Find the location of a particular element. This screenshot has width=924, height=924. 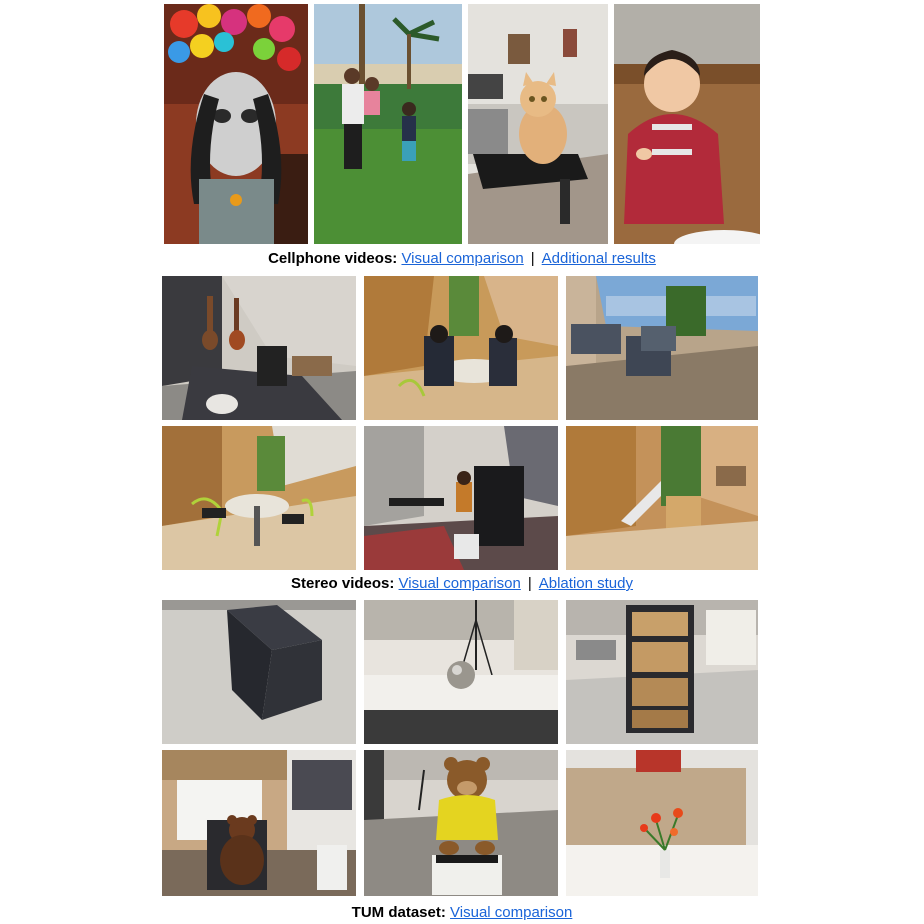

thumbnail-chess-players is located at coordinates (461, 348).